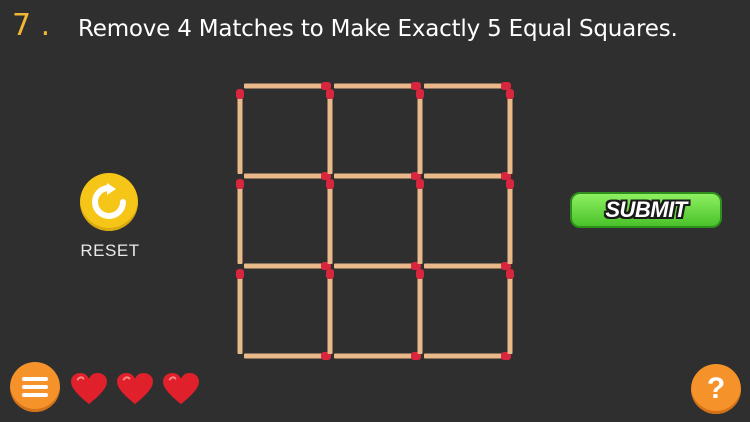 This screenshot has width=750, height=422. I want to click on lives-display, so click(135, 389).